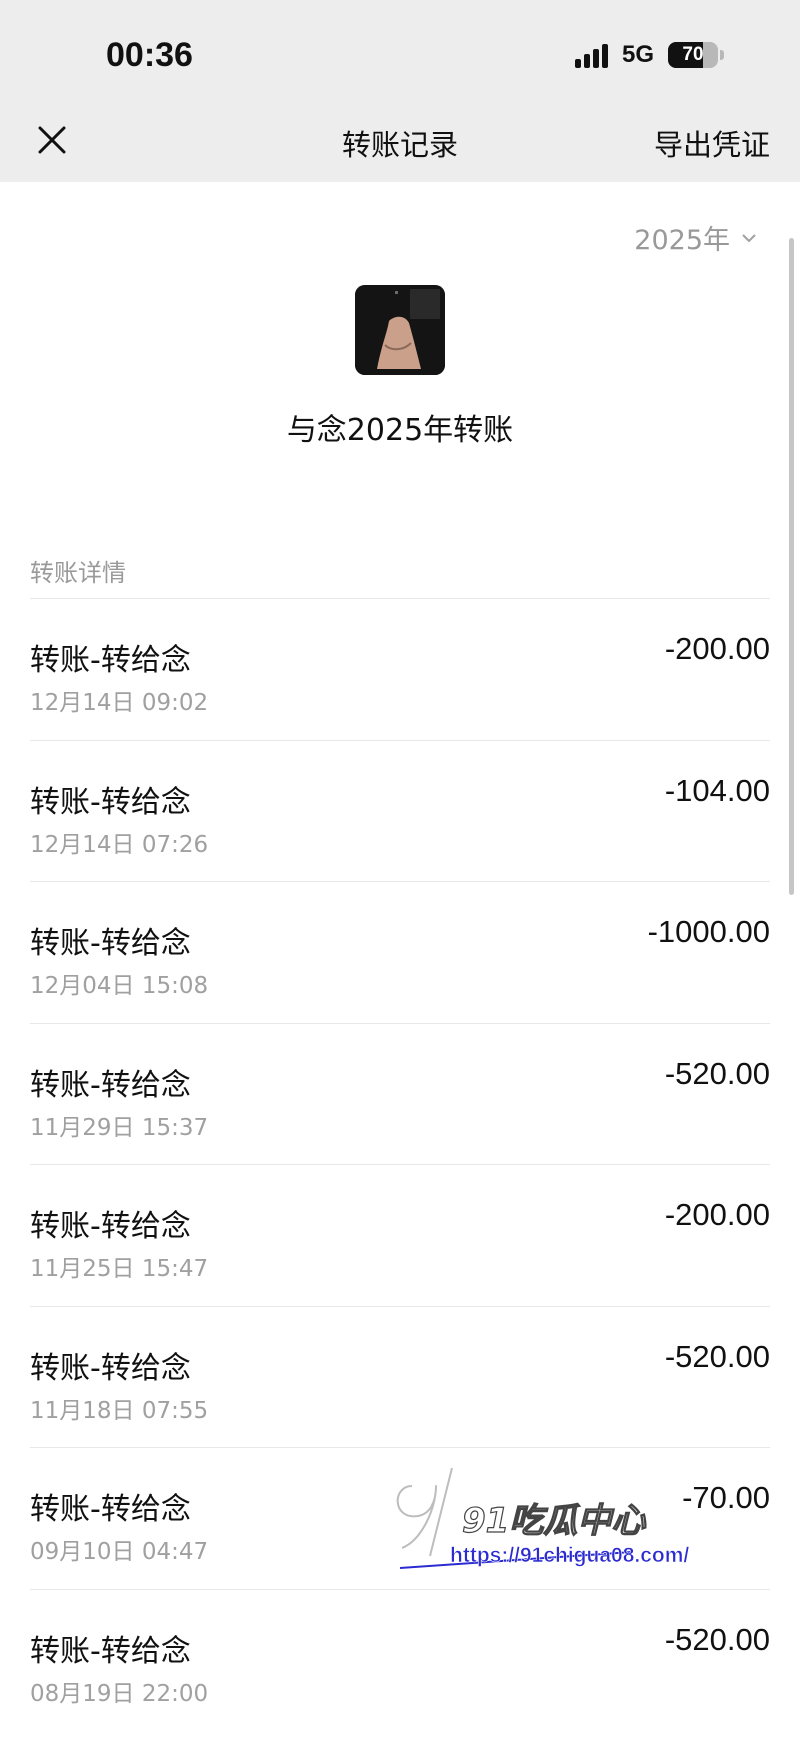 This screenshot has width=800, height=1738. I want to click on battery-icon: 70, so click(693, 55).